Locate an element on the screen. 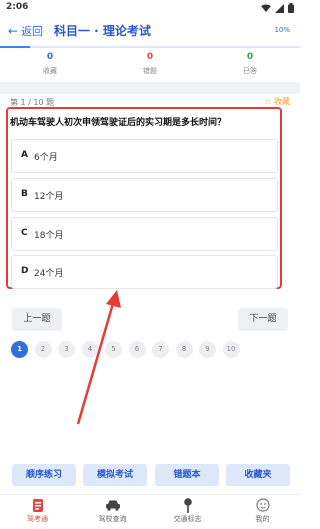 This screenshot has height=529, width=320. option-text: 6个月 is located at coordinates (46, 158).